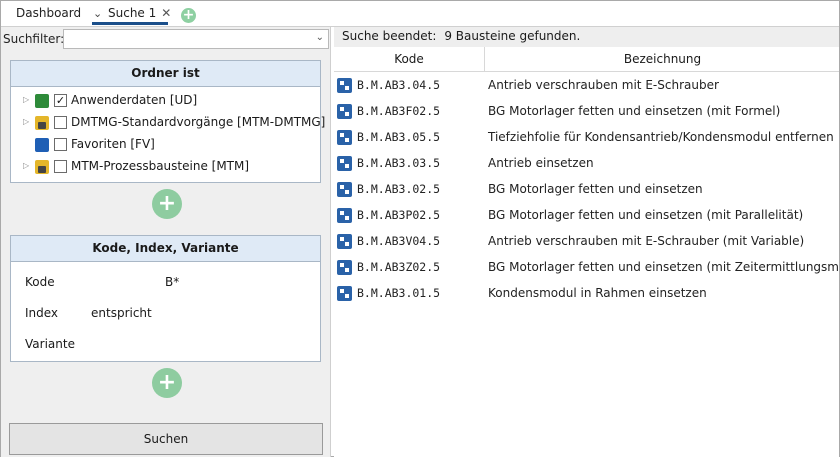 The height and width of the screenshot is (457, 840). Describe the element at coordinates (166, 439) in the screenshot. I see `search-button: Suchen` at that location.